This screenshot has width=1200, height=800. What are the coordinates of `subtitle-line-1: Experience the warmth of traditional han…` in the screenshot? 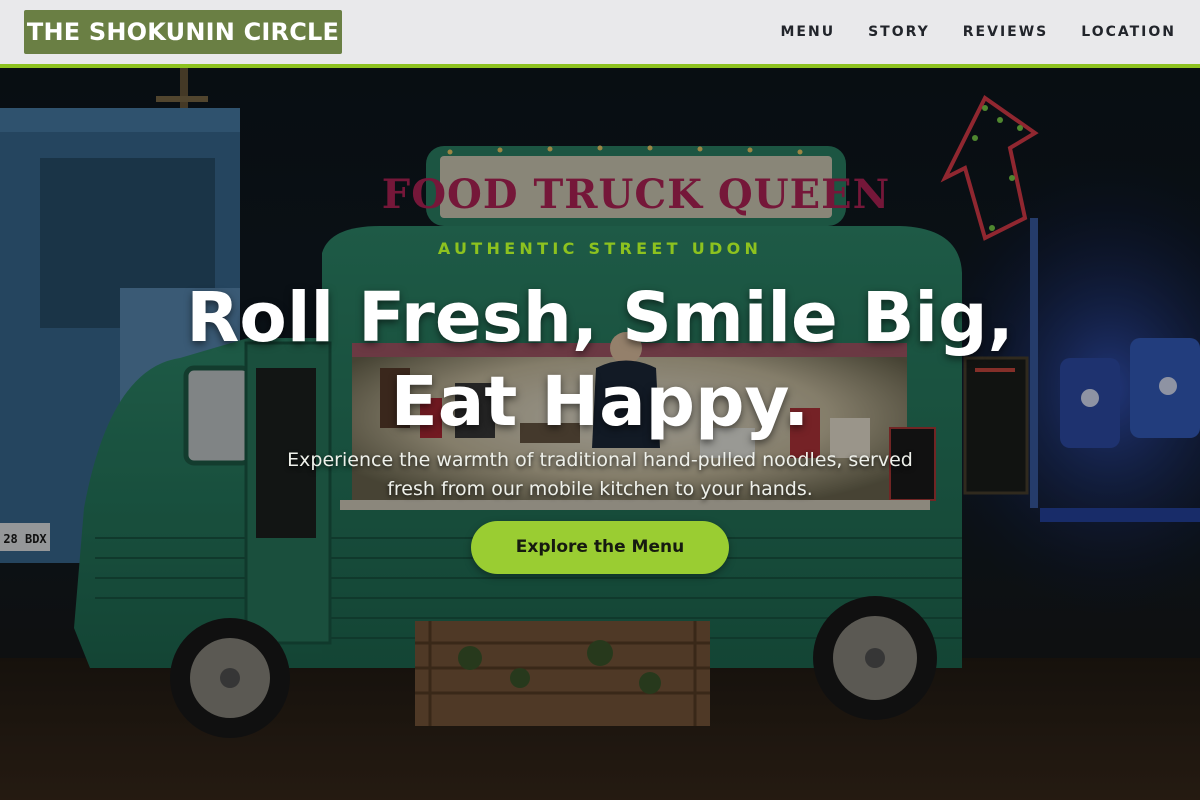 It's located at (600, 460).